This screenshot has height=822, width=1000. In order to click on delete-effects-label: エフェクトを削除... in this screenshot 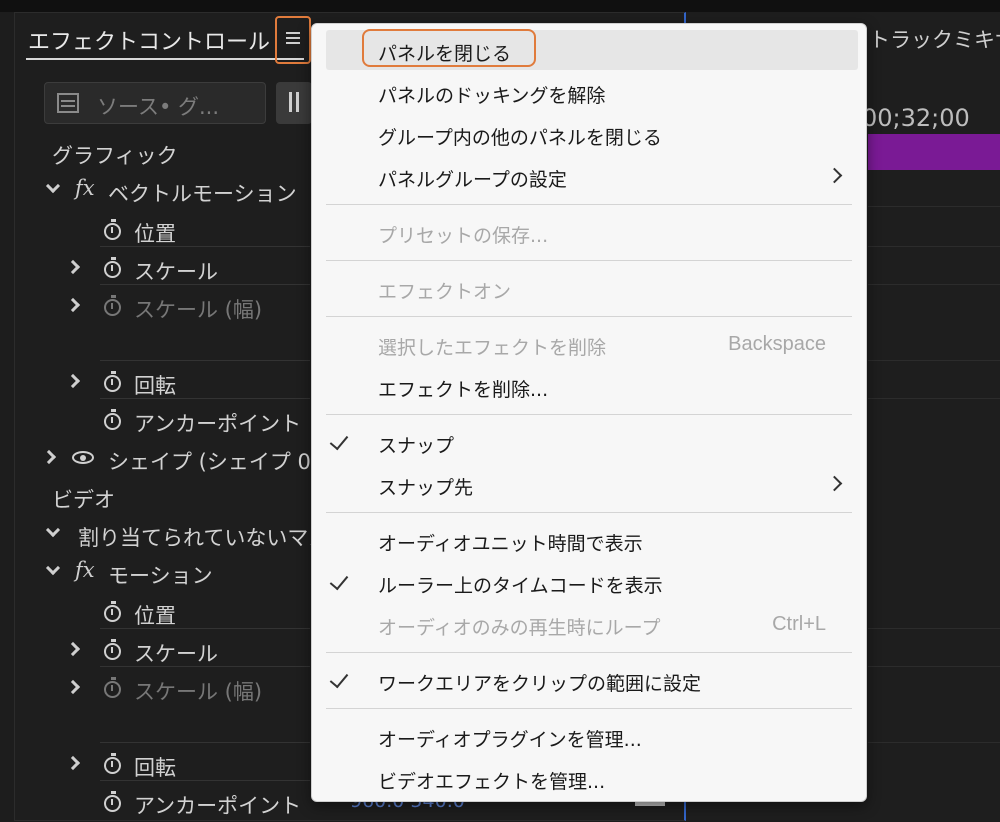, I will do `click(463, 390)`.